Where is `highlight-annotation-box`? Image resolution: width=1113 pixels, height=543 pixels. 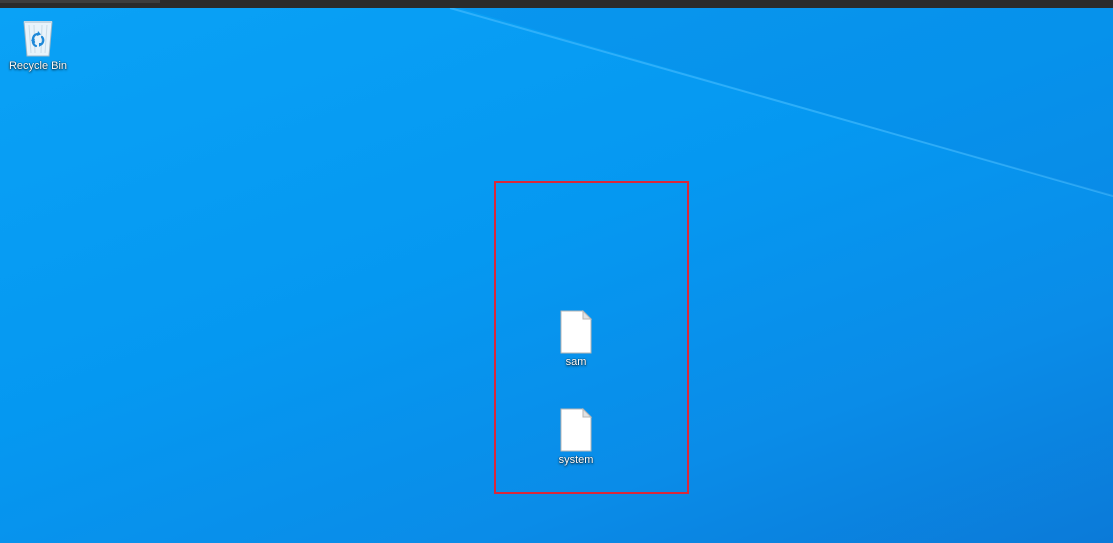 highlight-annotation-box is located at coordinates (591, 337).